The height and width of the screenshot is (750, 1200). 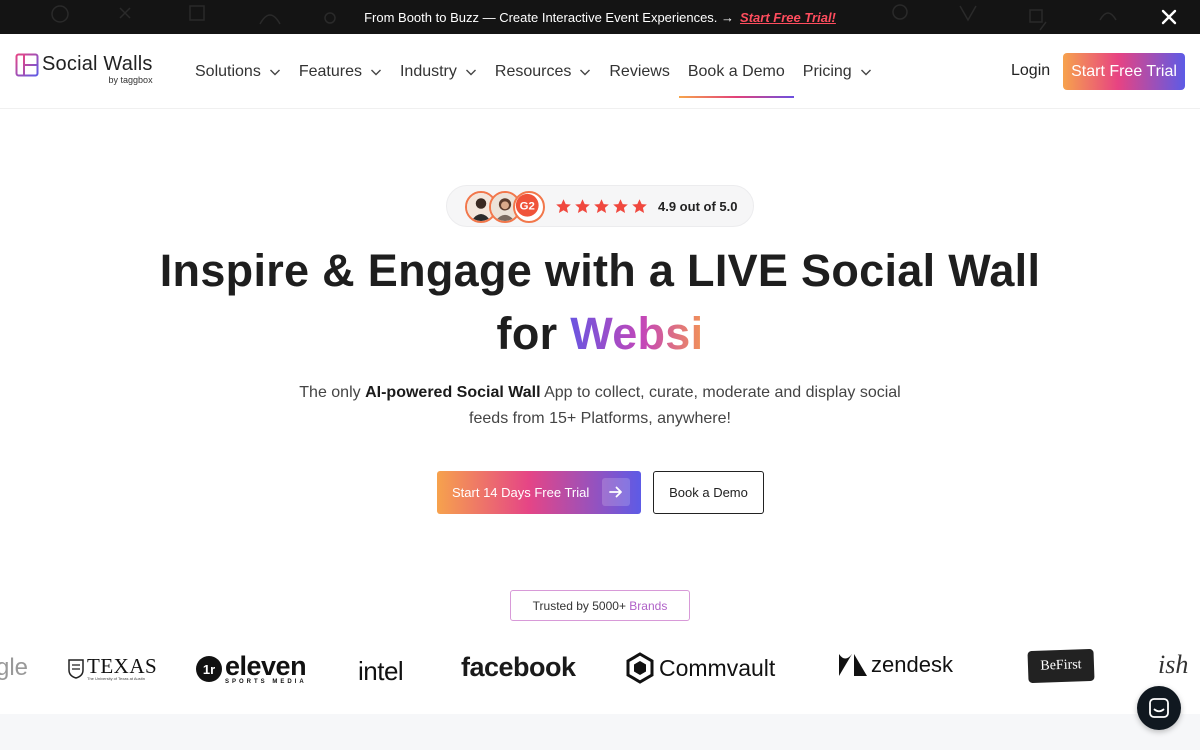 What do you see at coordinates (637, 333) in the screenshot?
I see `hero-headline-typed-word: Websi` at bounding box center [637, 333].